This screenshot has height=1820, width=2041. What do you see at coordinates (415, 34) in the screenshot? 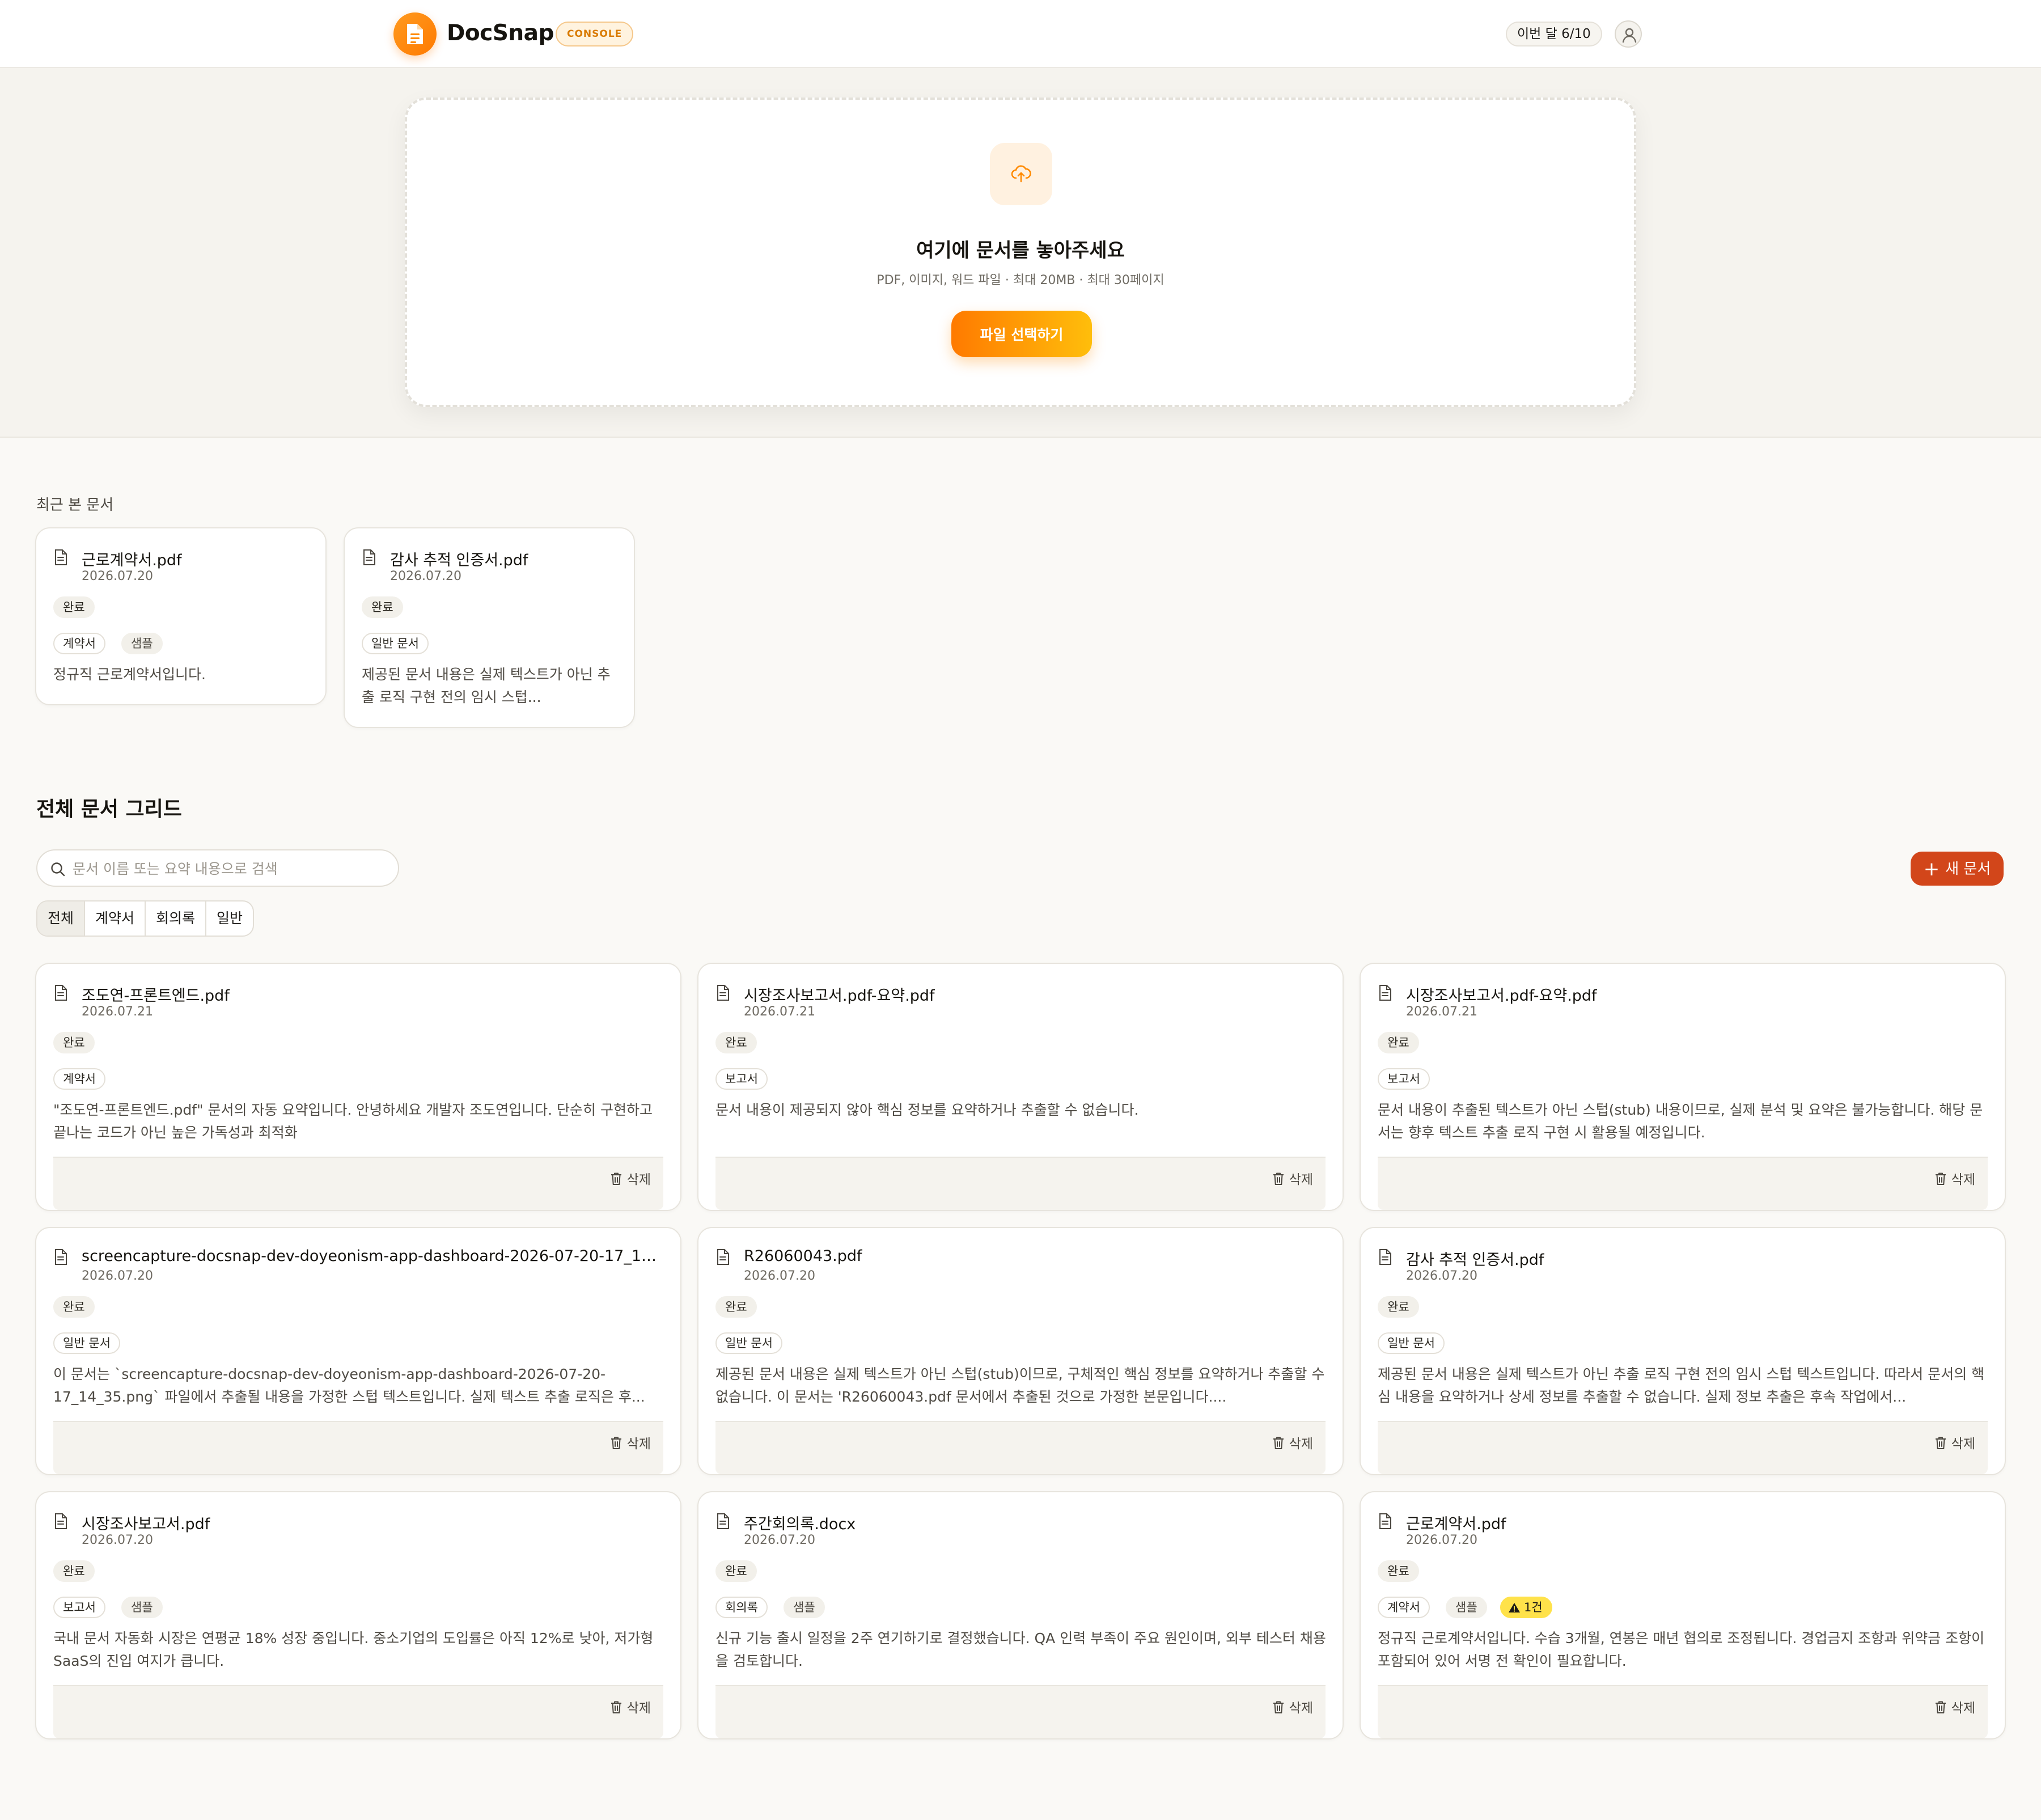
I see `logo-document-icon` at bounding box center [415, 34].